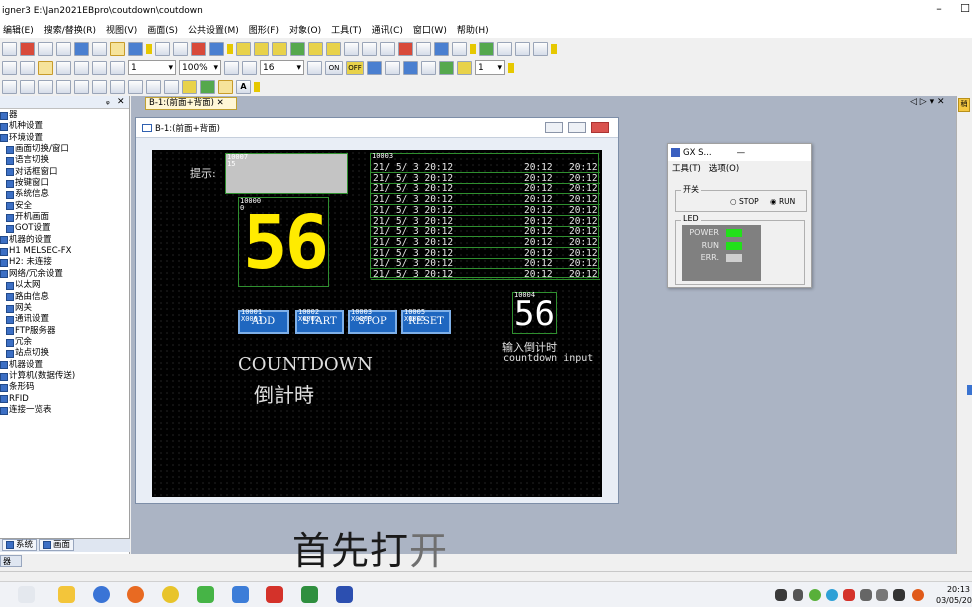 The height and width of the screenshot is (607, 972). I want to click on tree-item: 系统信息, so click(64, 194).